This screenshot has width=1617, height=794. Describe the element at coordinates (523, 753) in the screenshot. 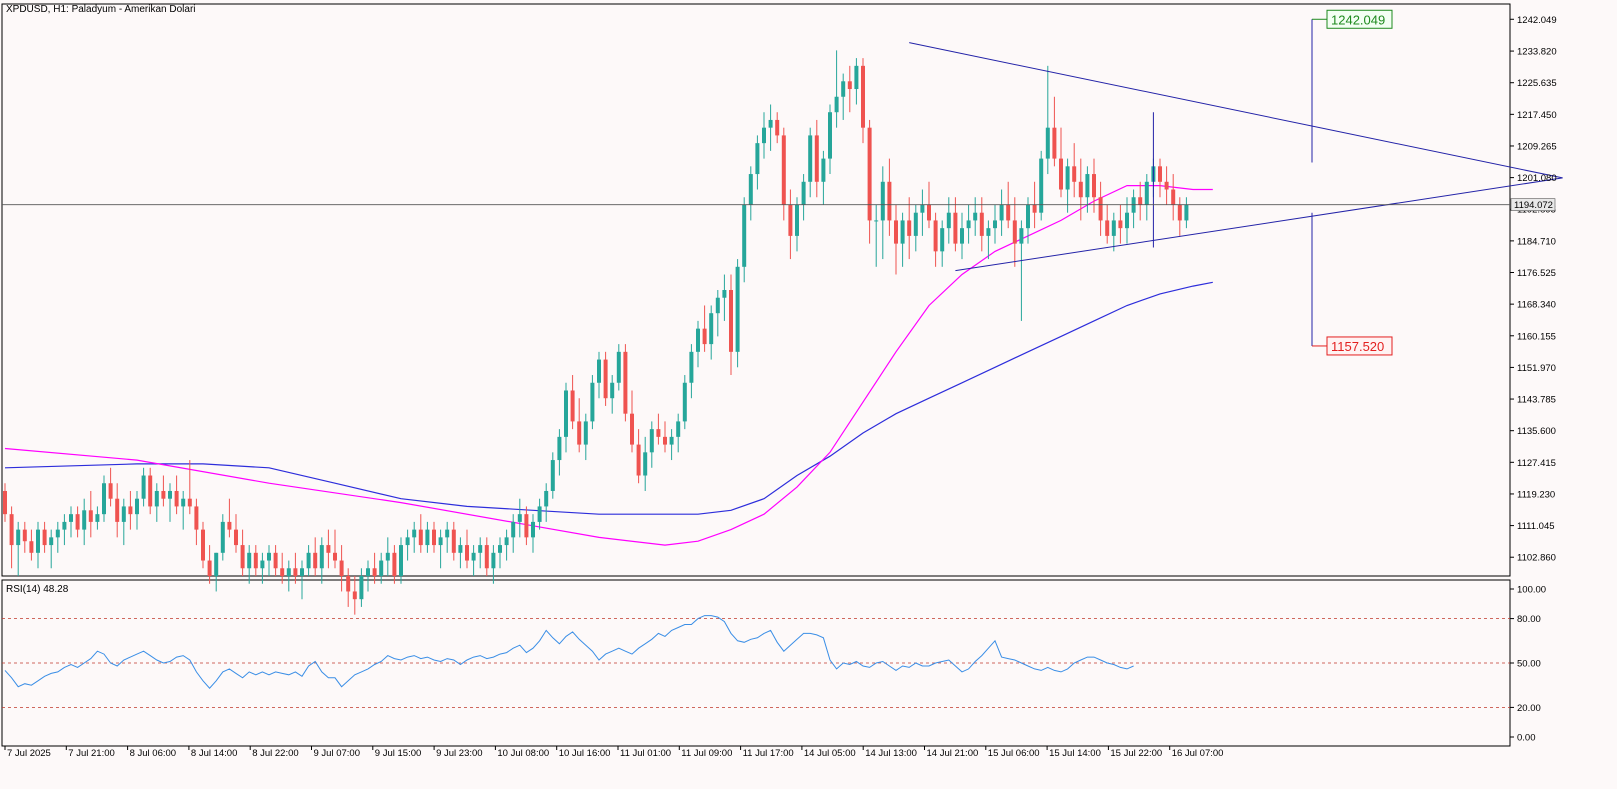

I see `time-axis-label: 10 Jul 08:00` at that location.